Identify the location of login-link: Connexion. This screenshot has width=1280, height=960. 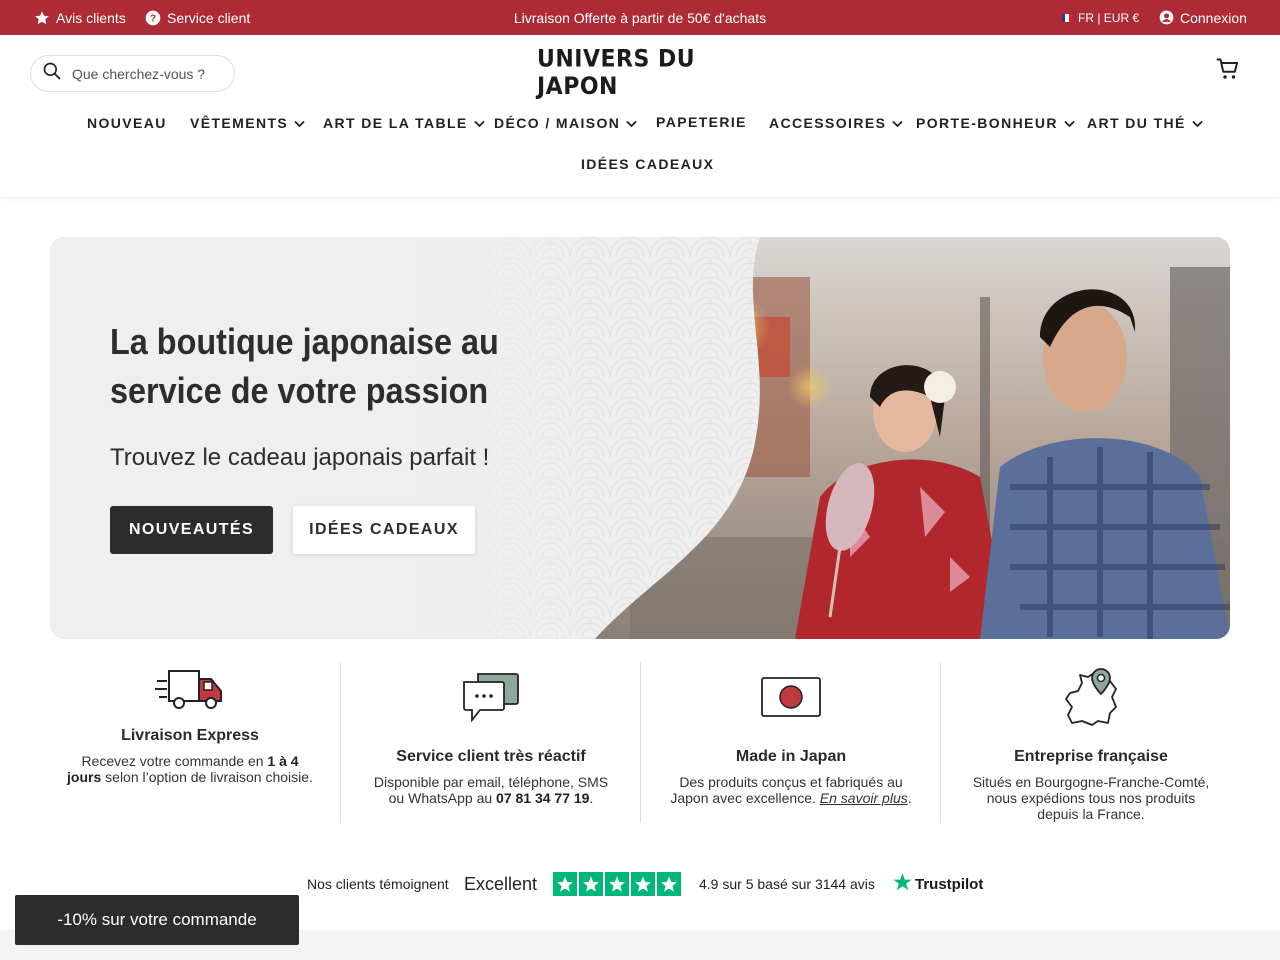
(1203, 17).